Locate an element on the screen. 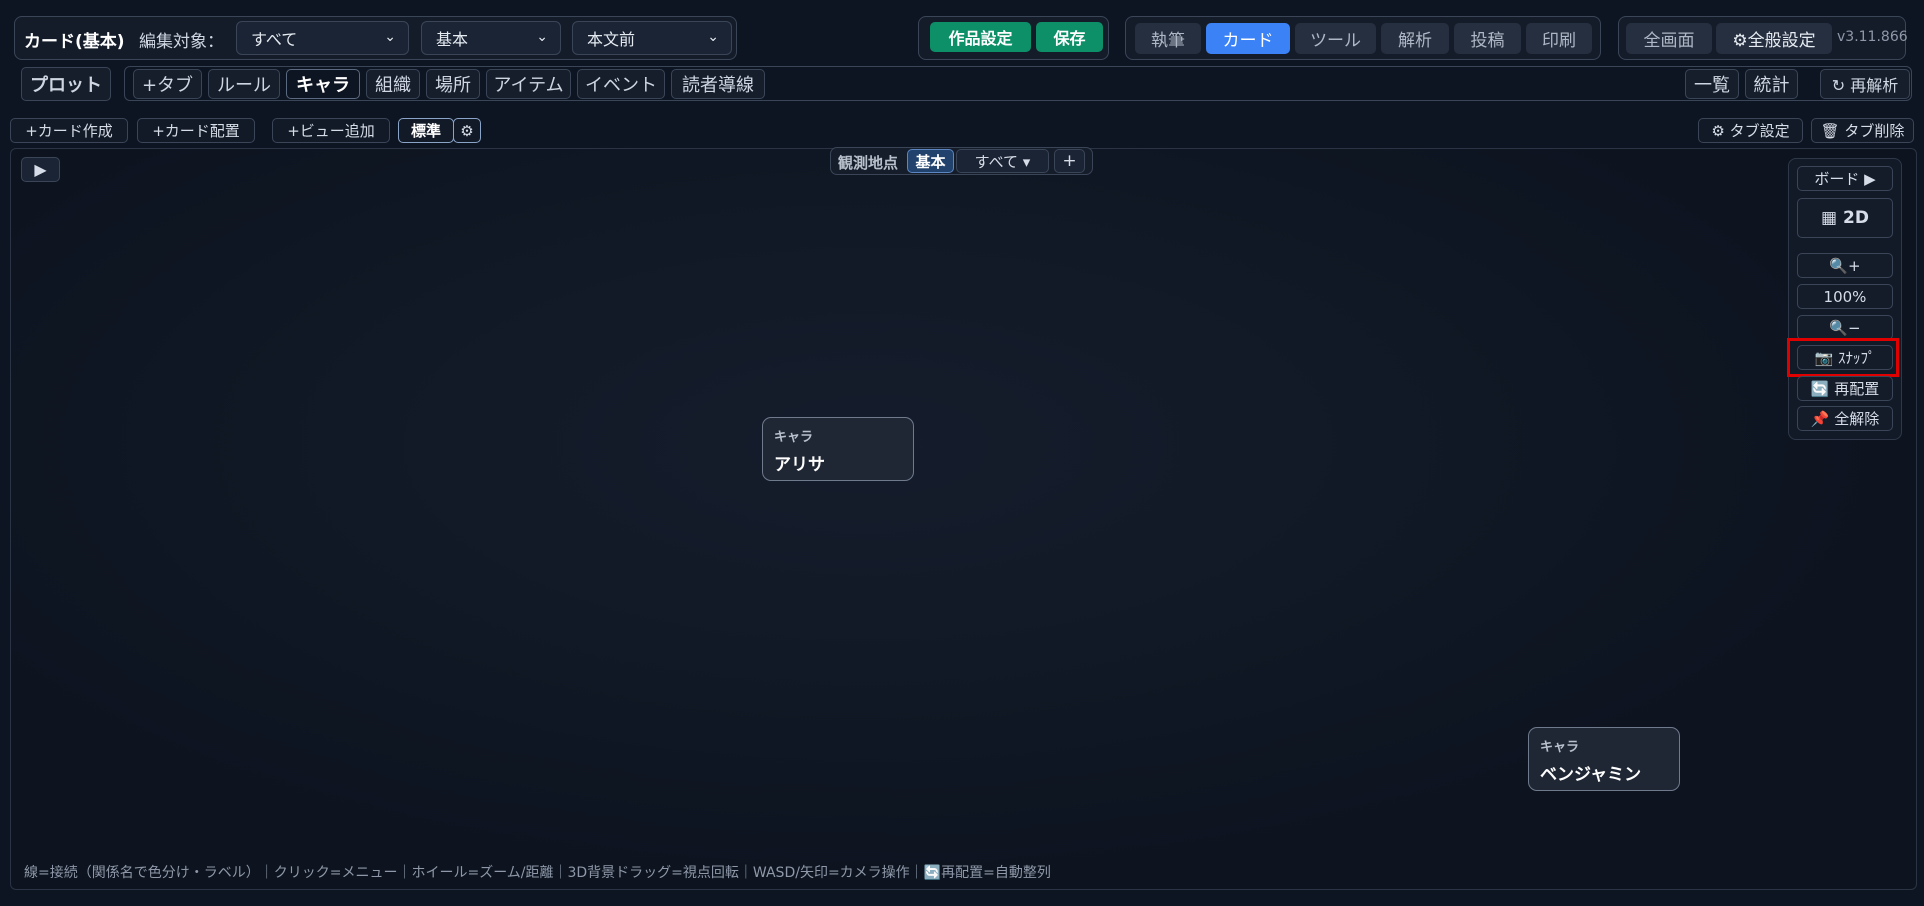 The image size is (1924, 906). save-button: 保存 is located at coordinates (1069, 37).